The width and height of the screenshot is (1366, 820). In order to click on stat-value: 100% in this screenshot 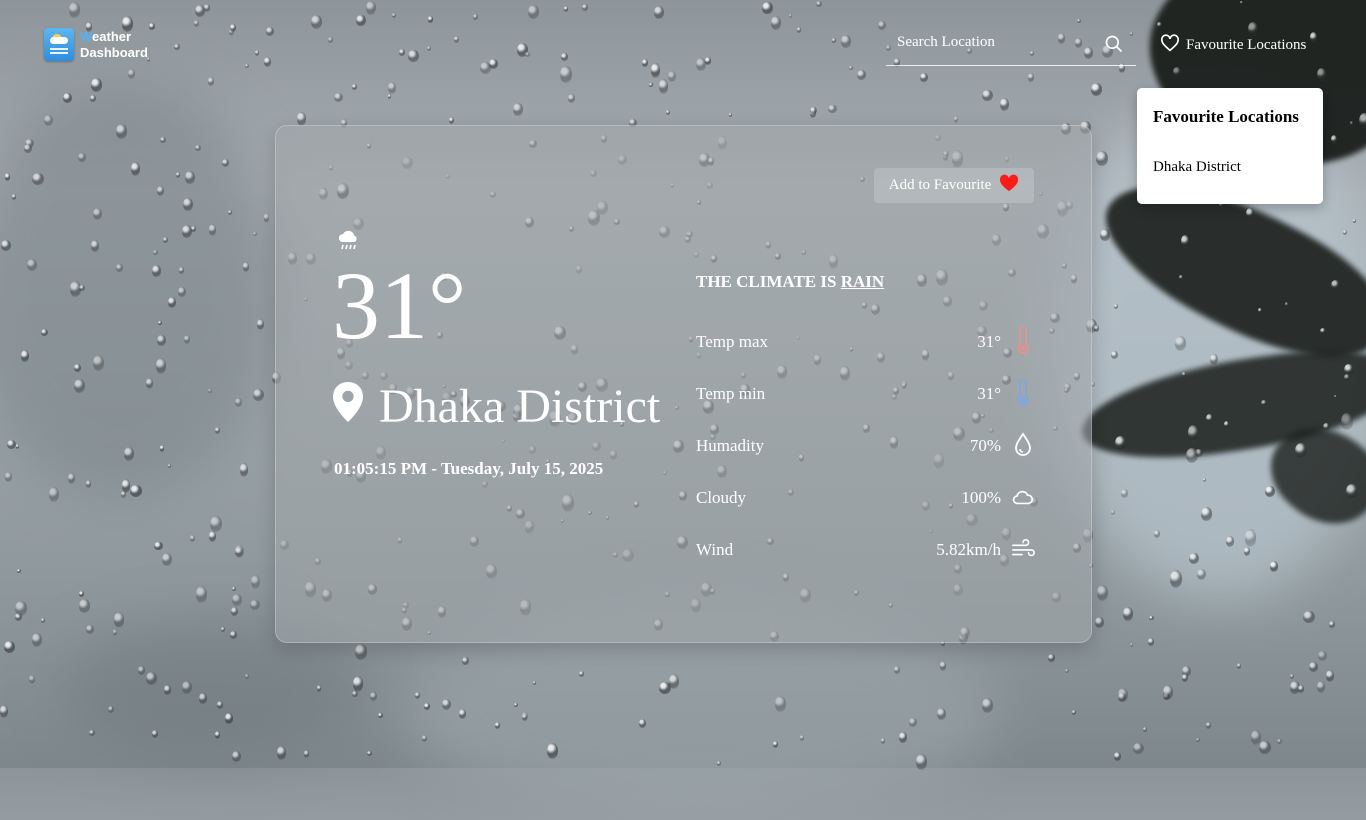, I will do `click(981, 497)`.